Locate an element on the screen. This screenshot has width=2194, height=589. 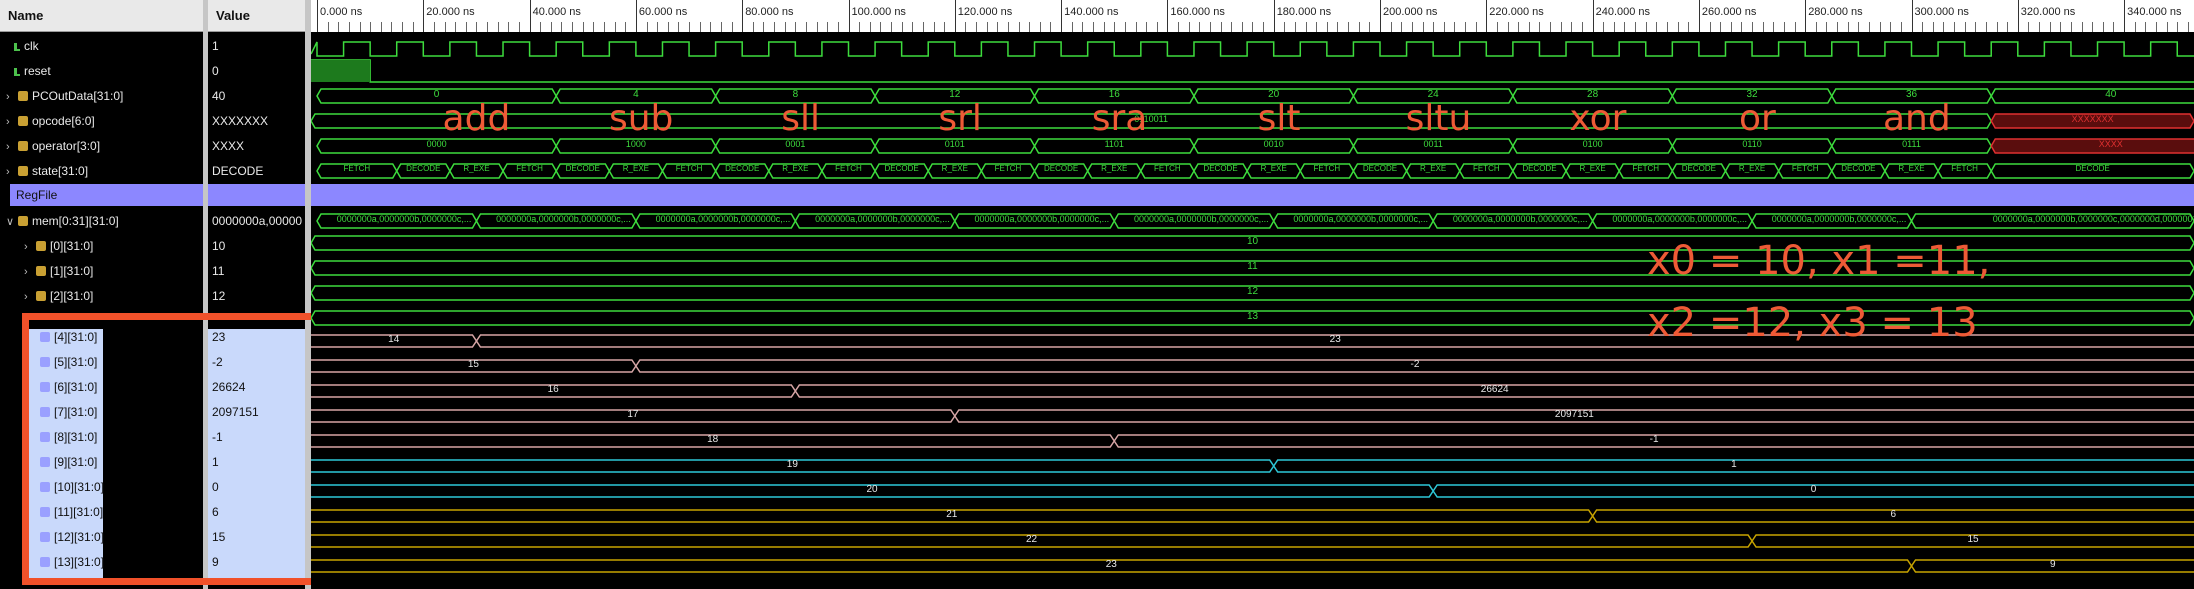
op-annotation-sltu: sltu is located at coordinates (1438, 118).